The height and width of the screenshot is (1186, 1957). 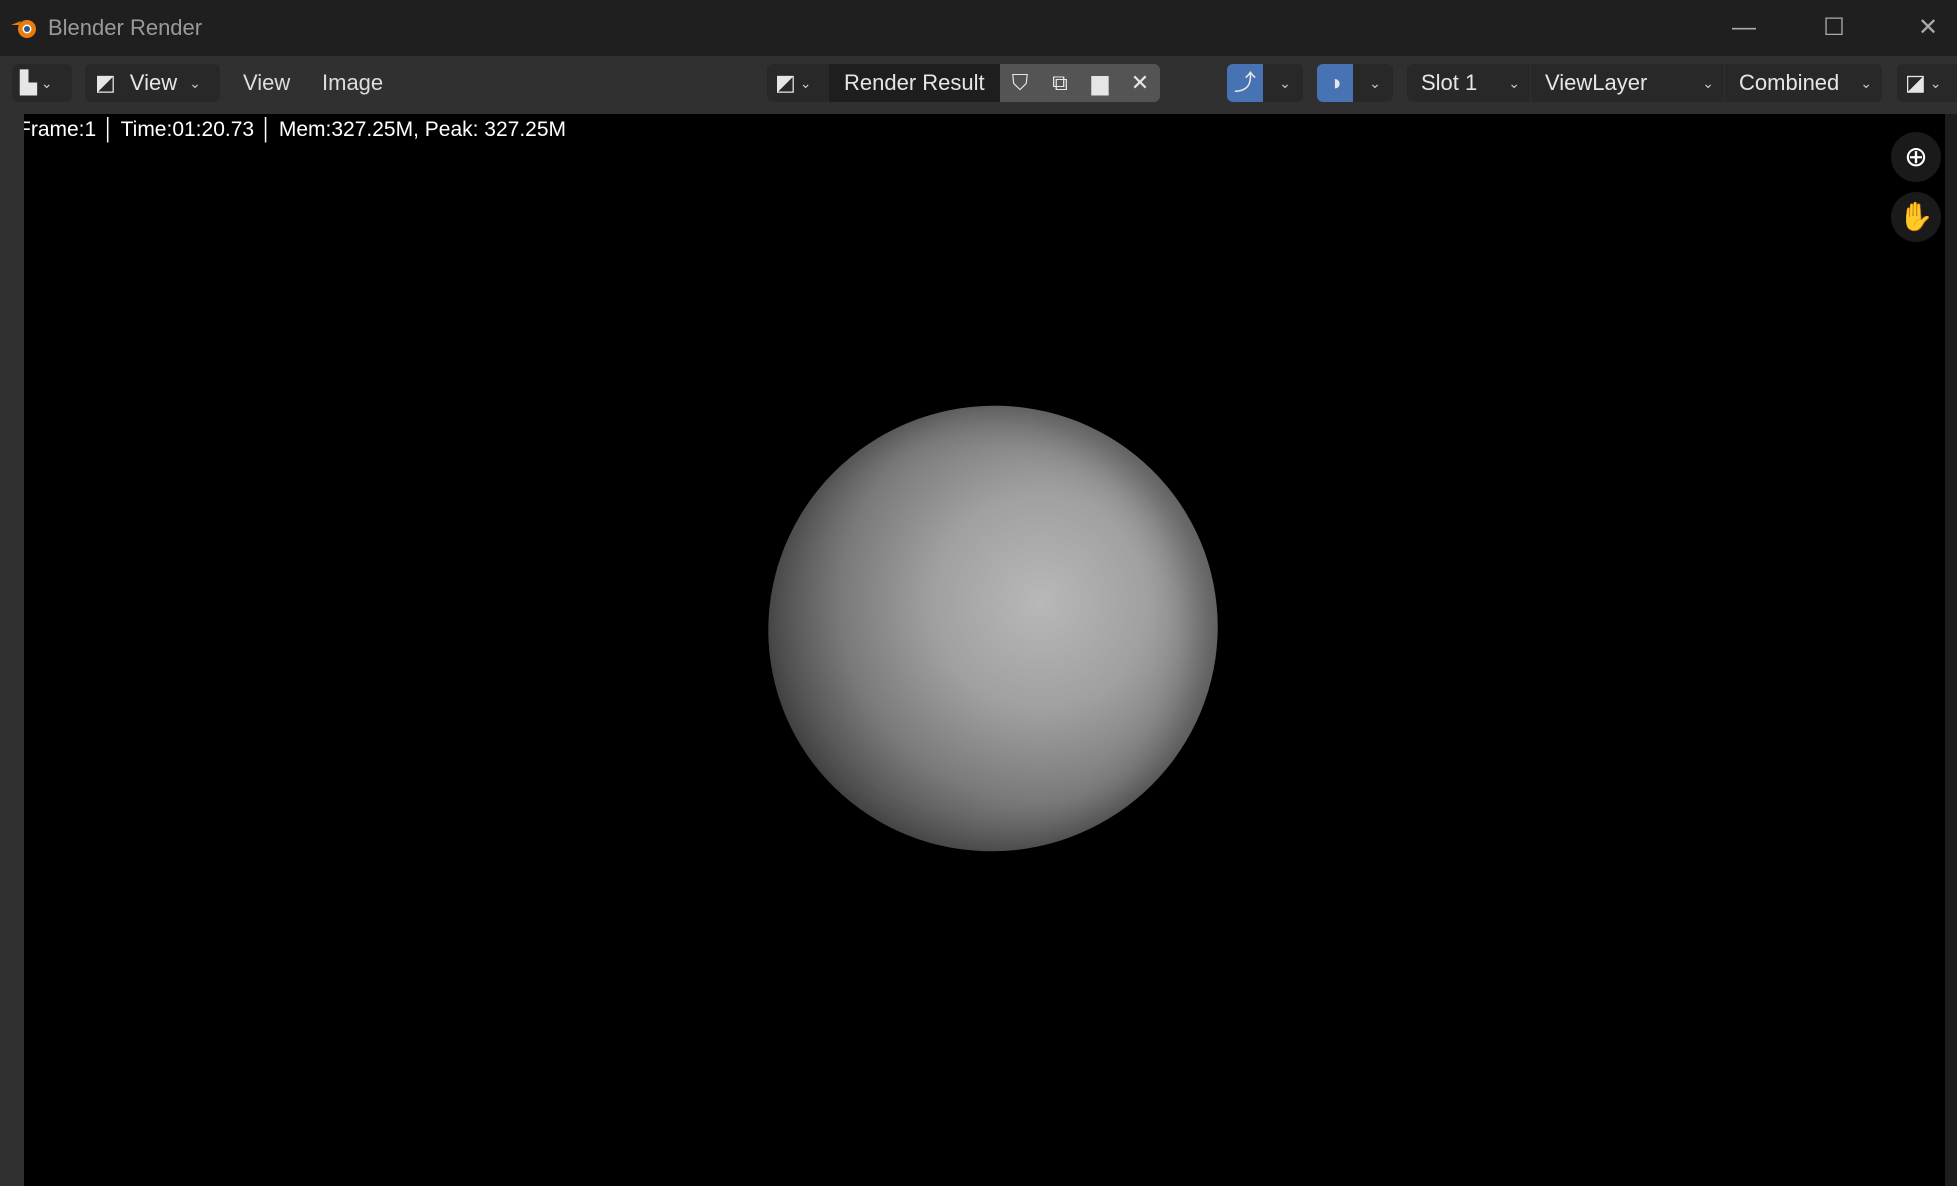 I want to click on overlay-toggle-icon: ◑, so click(x=1335, y=83).